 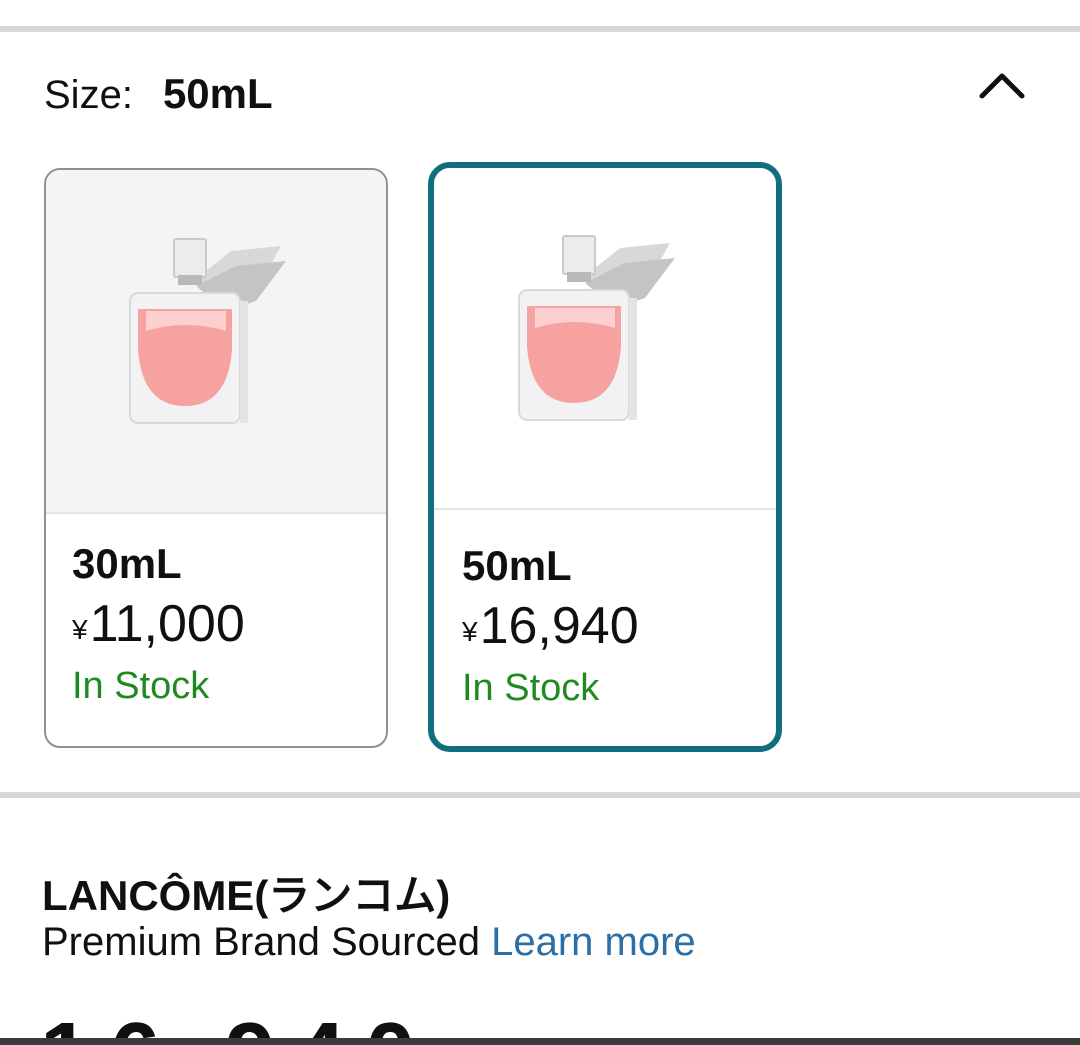 What do you see at coordinates (246, 895) in the screenshot?
I see `brand-name: LANCÔME(ランコム)` at bounding box center [246, 895].